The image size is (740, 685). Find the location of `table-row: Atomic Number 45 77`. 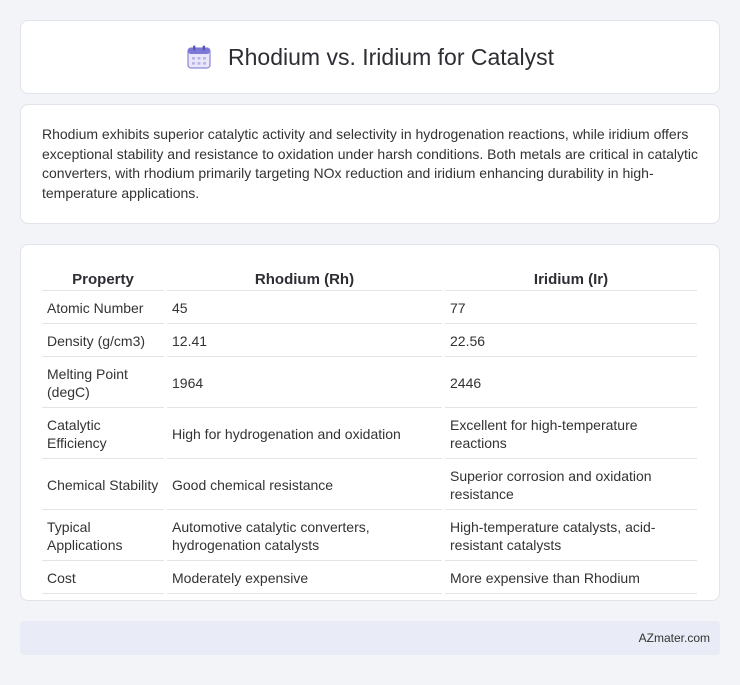

table-row: Atomic Number 45 77 is located at coordinates (369, 308).